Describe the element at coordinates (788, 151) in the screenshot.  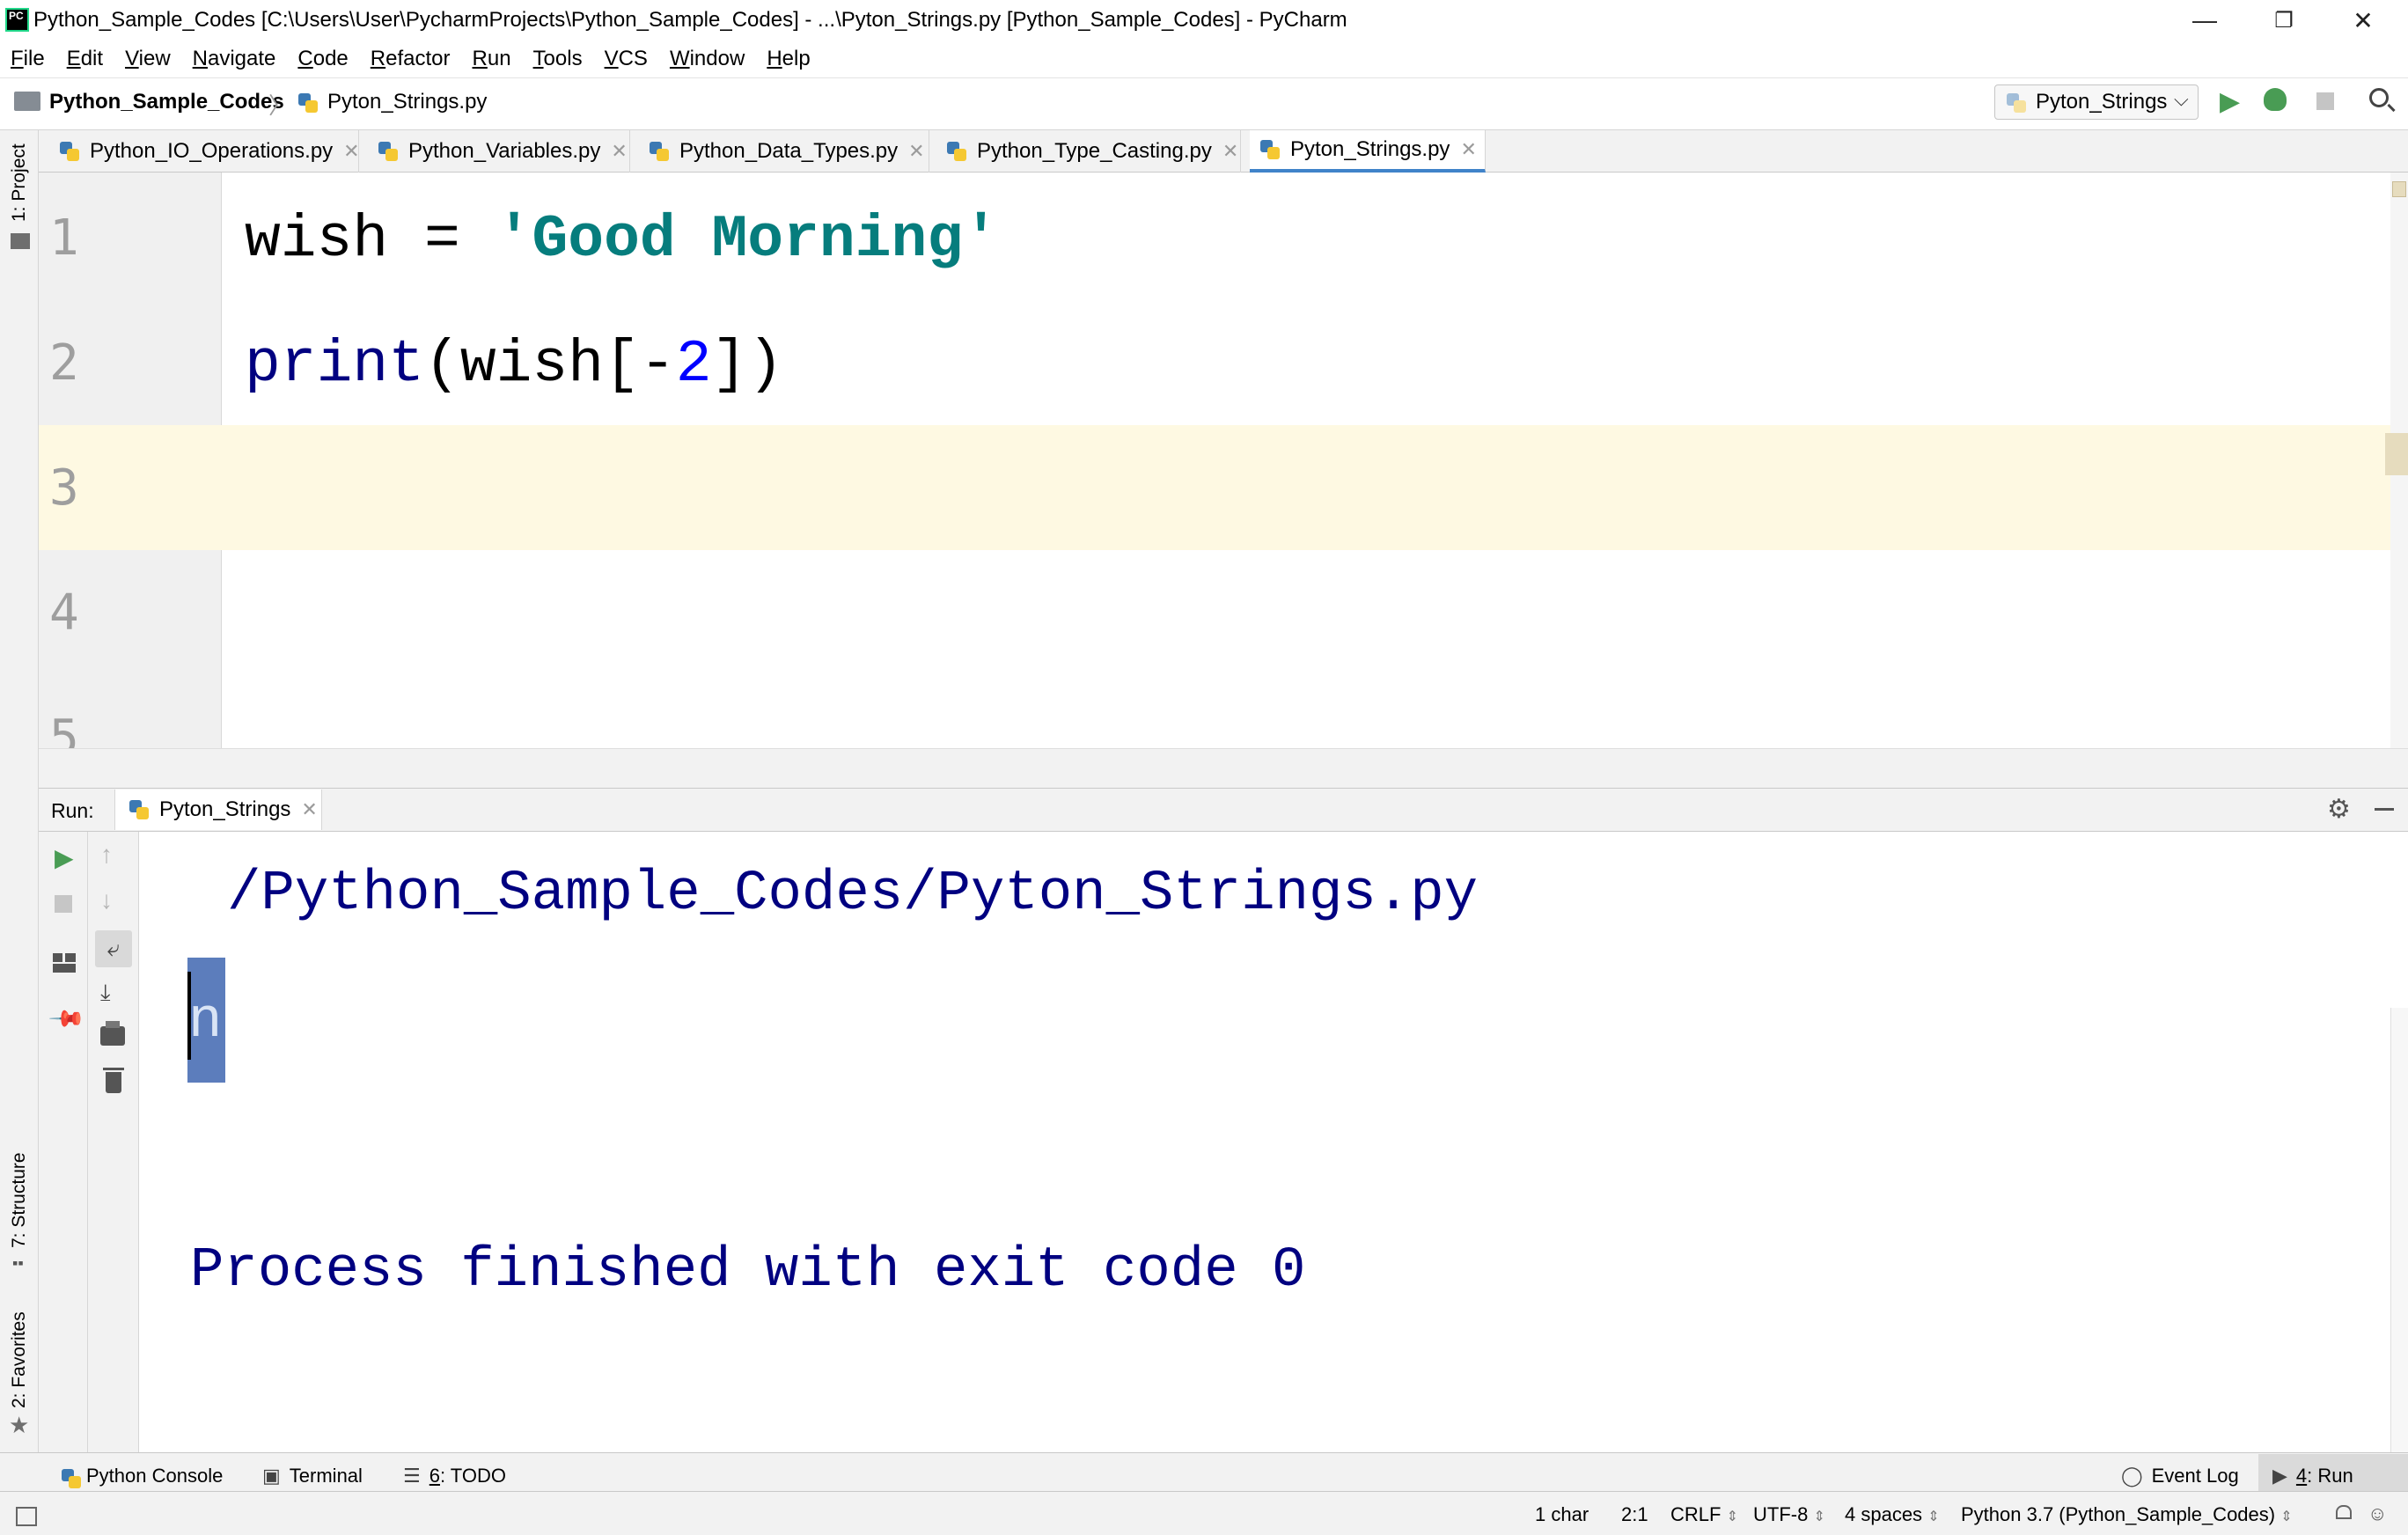
I see `tab-label: Python_Data_Types.py` at that location.